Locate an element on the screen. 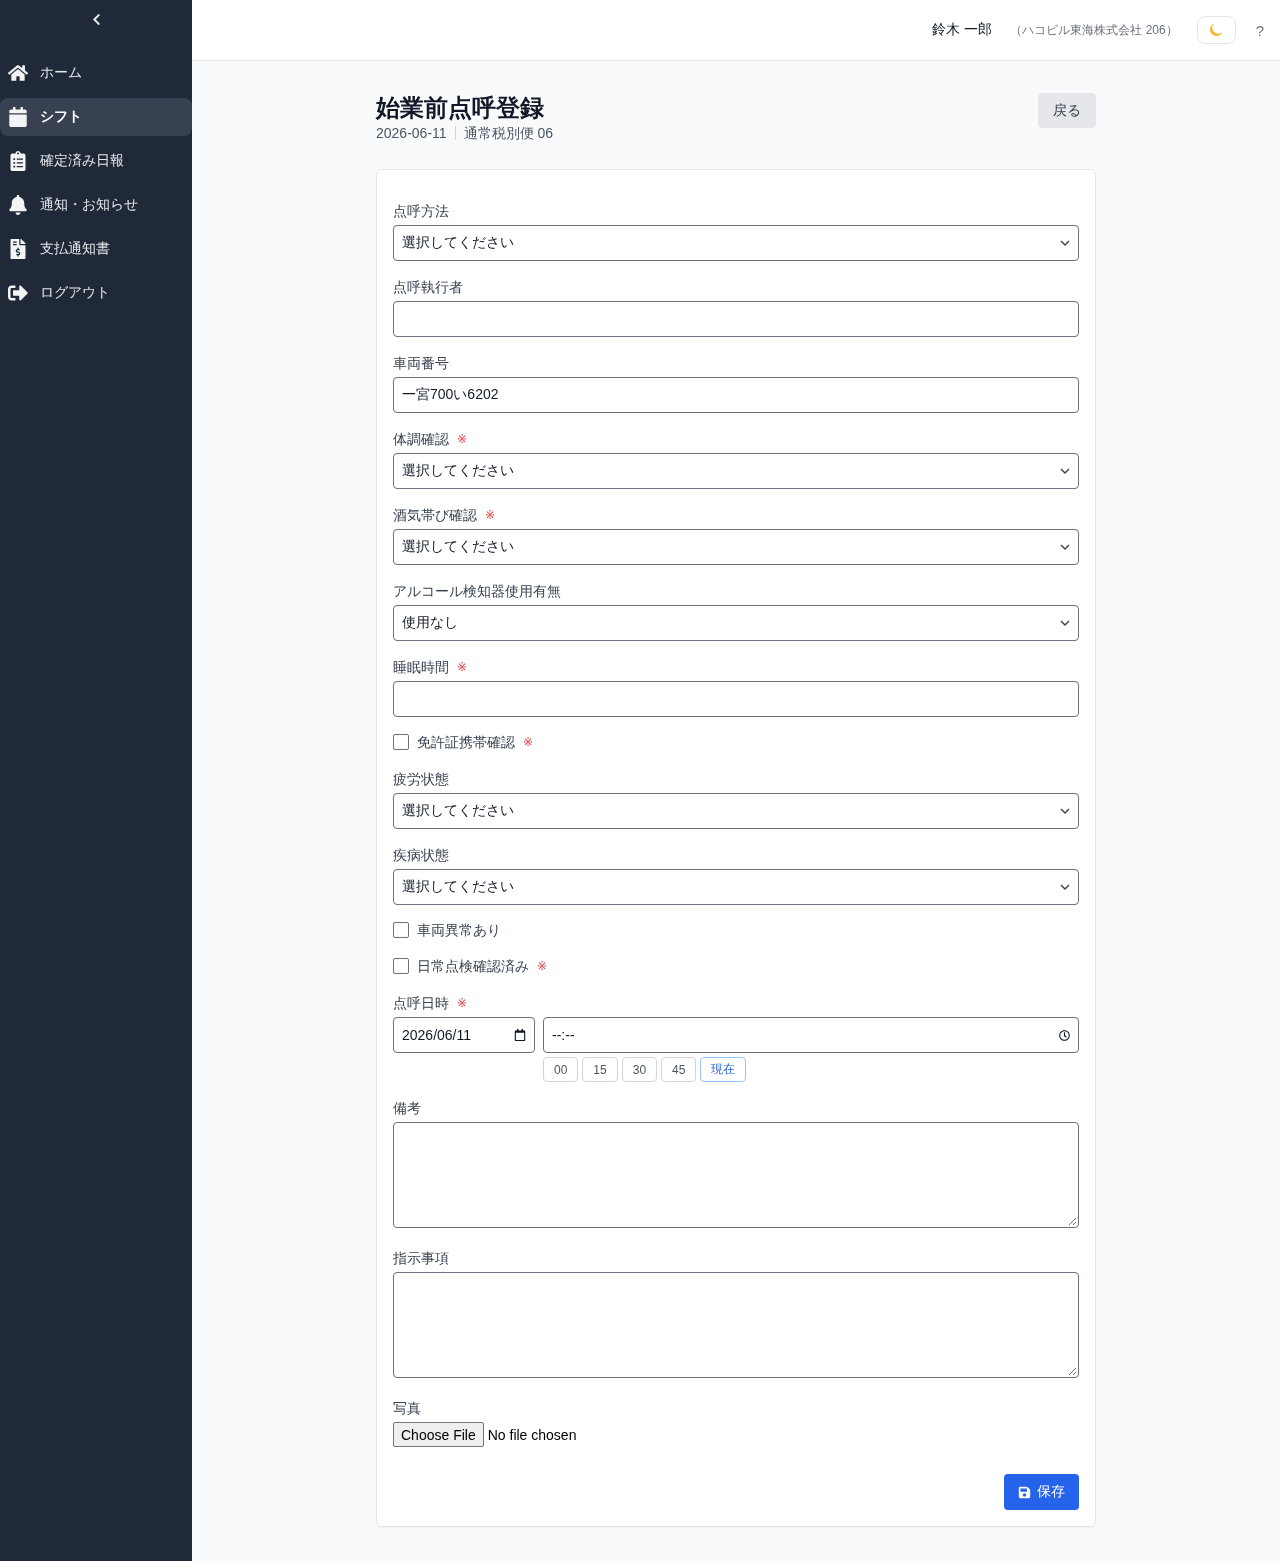 The height and width of the screenshot is (1561, 1280). moon-icon is located at coordinates (1216, 30).